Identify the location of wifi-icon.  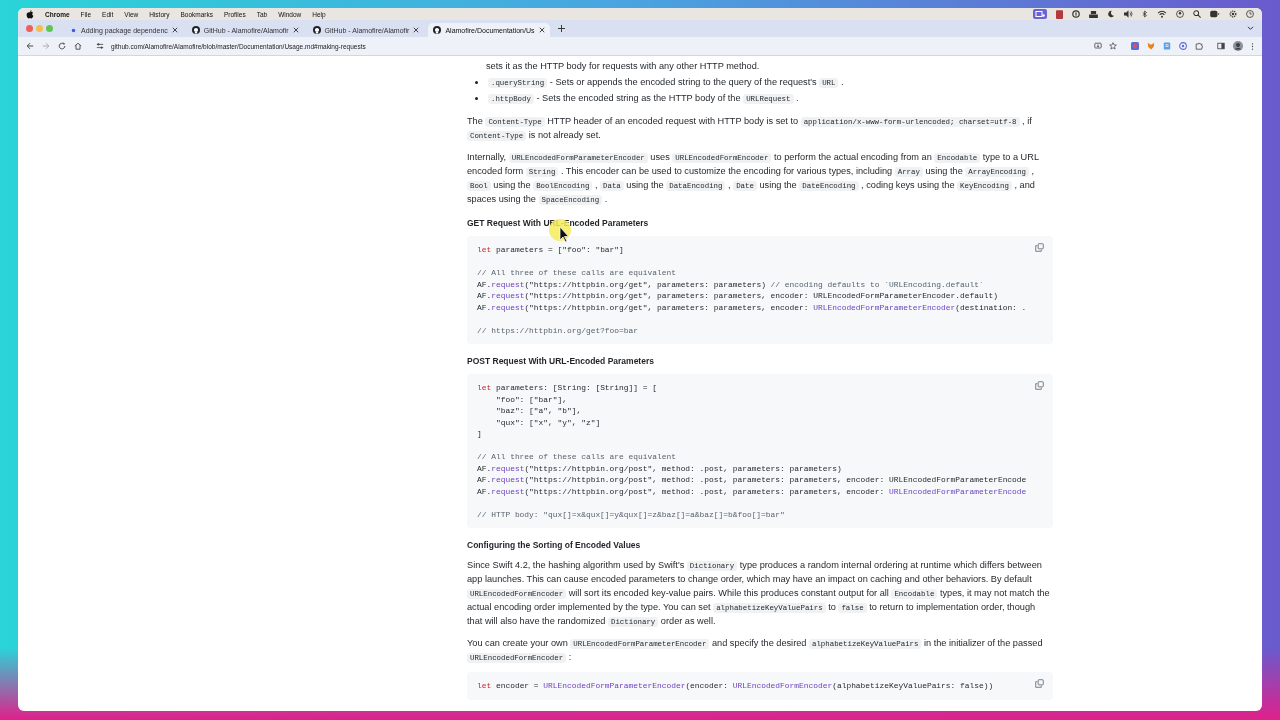
(1162, 14).